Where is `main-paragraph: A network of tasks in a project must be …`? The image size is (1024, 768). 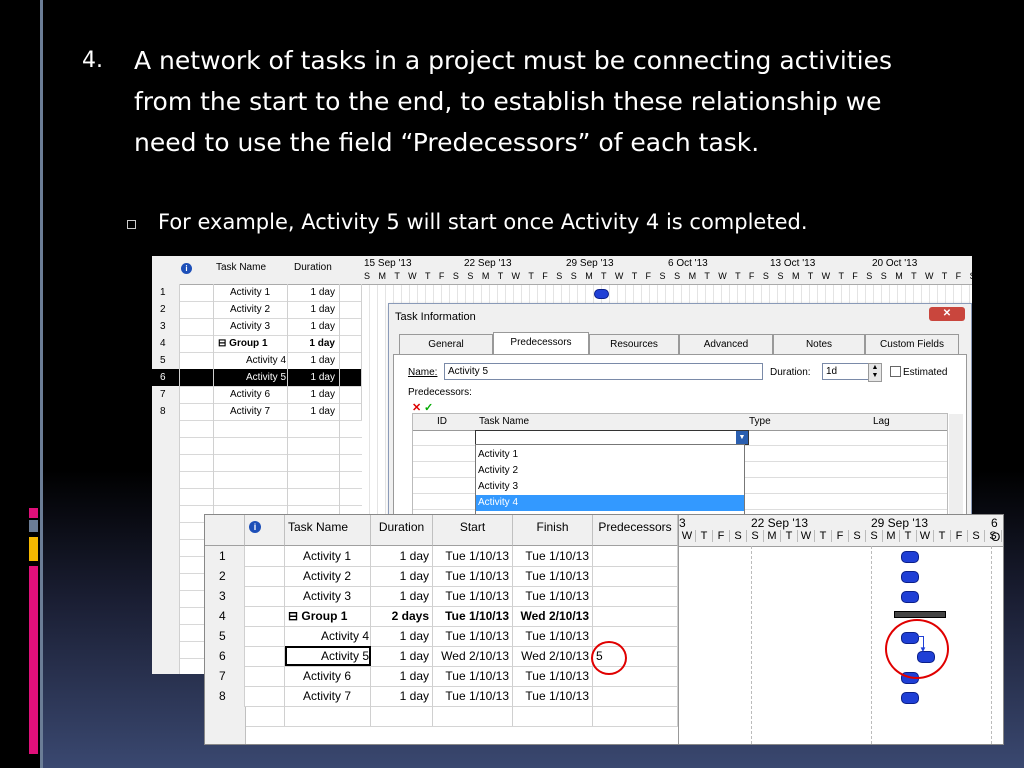 main-paragraph: A network of tasks in a project must be … is located at coordinates (513, 101).